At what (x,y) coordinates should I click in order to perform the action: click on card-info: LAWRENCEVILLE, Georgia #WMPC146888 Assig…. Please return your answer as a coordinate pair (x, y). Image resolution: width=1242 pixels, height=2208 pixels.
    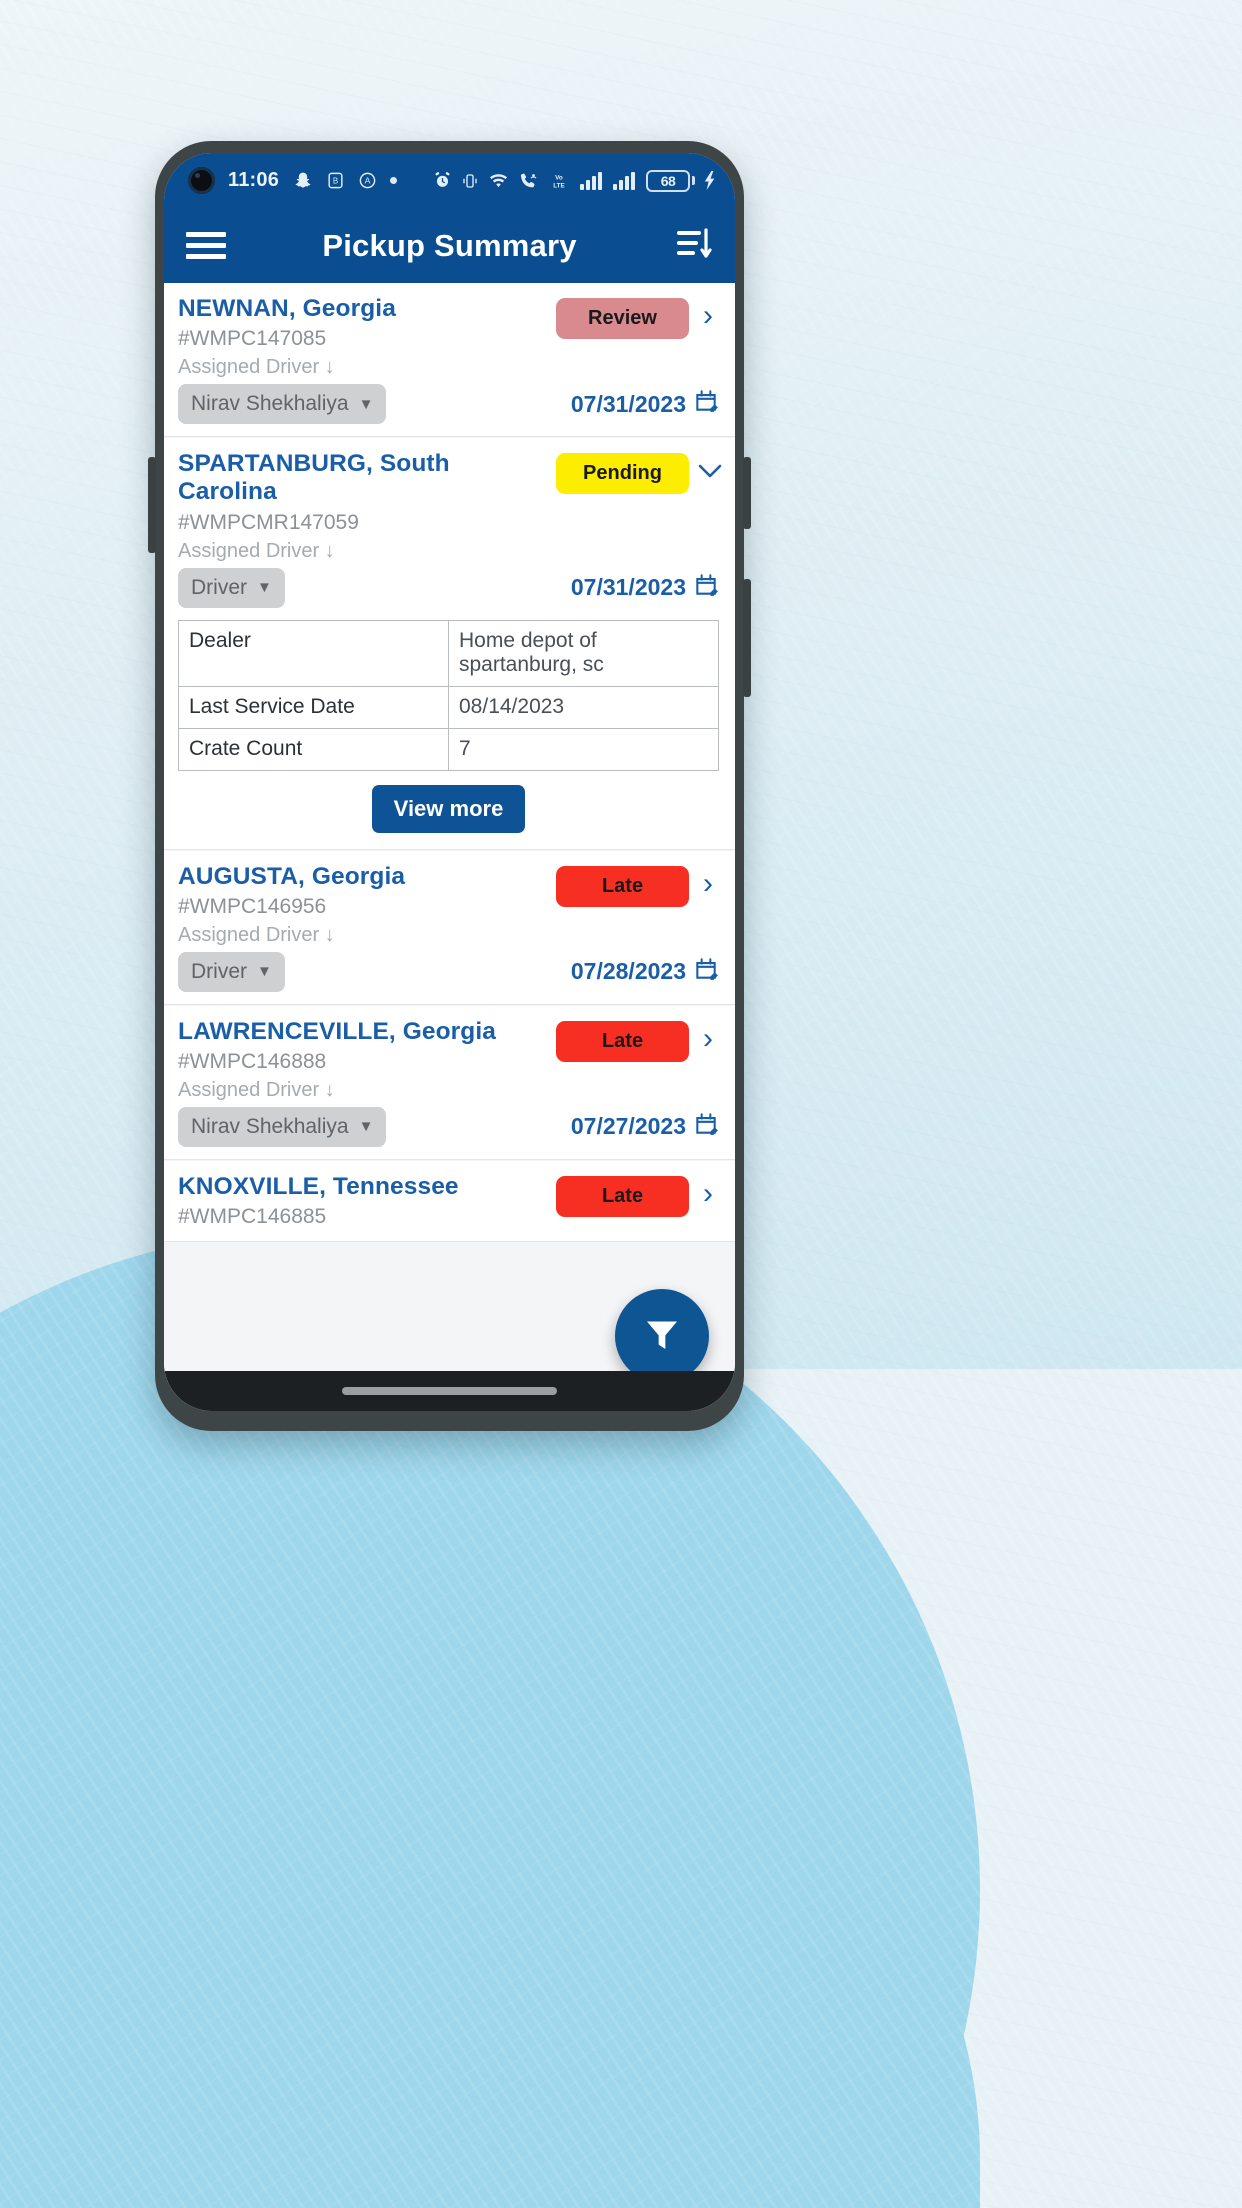
    Looking at the image, I should click on (367, 1060).